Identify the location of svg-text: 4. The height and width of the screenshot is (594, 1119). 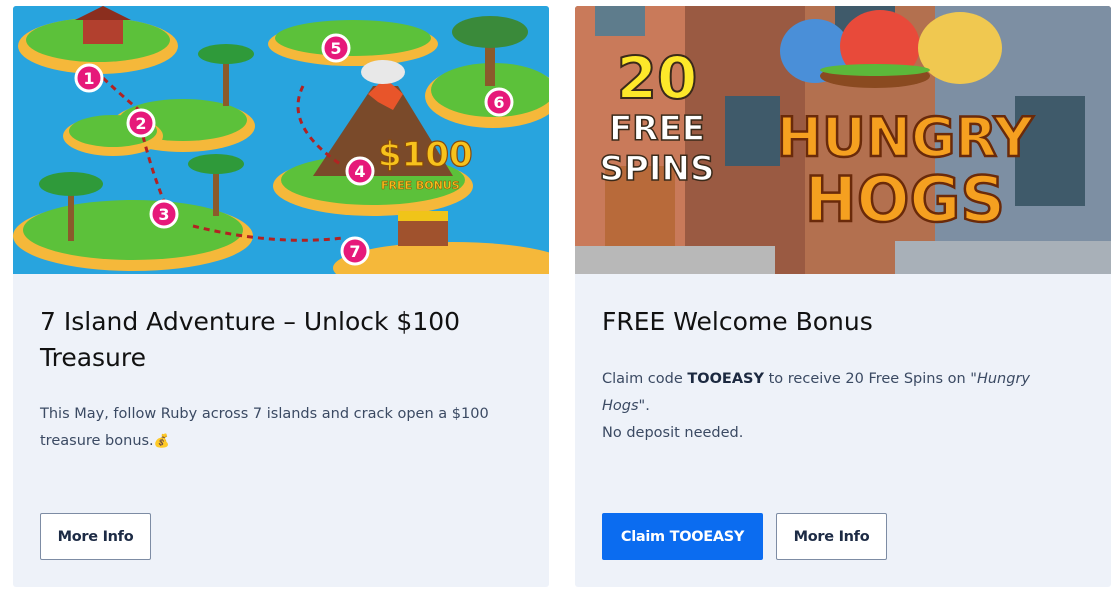
(359, 171).